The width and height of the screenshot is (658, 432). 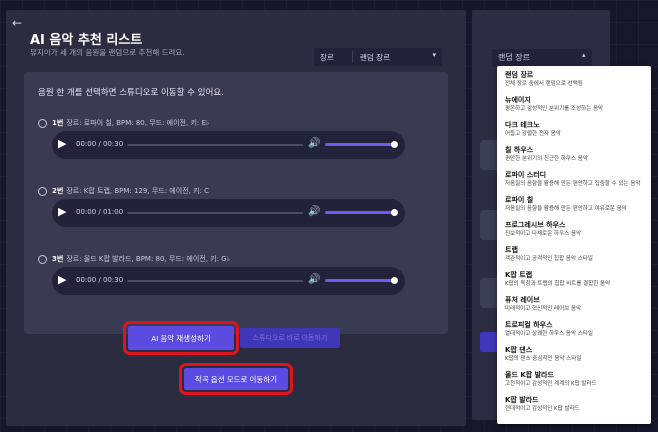 What do you see at coordinates (573, 184) in the screenshot?
I see `dropdown-item-desc: 저음질의 음향을 활용해 만든 편안하고 집중할 수 있는 음악` at bounding box center [573, 184].